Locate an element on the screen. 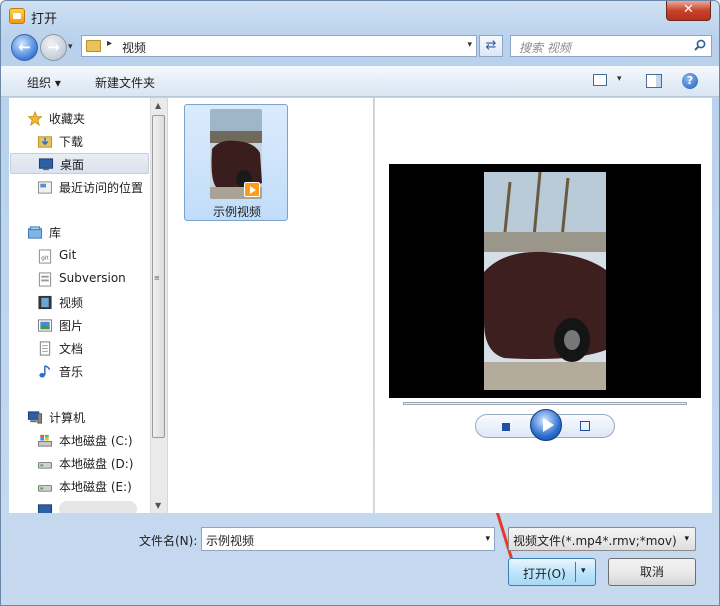 The height and width of the screenshot is (606, 720). filename-label: 文件名(N): is located at coordinates (168, 541).